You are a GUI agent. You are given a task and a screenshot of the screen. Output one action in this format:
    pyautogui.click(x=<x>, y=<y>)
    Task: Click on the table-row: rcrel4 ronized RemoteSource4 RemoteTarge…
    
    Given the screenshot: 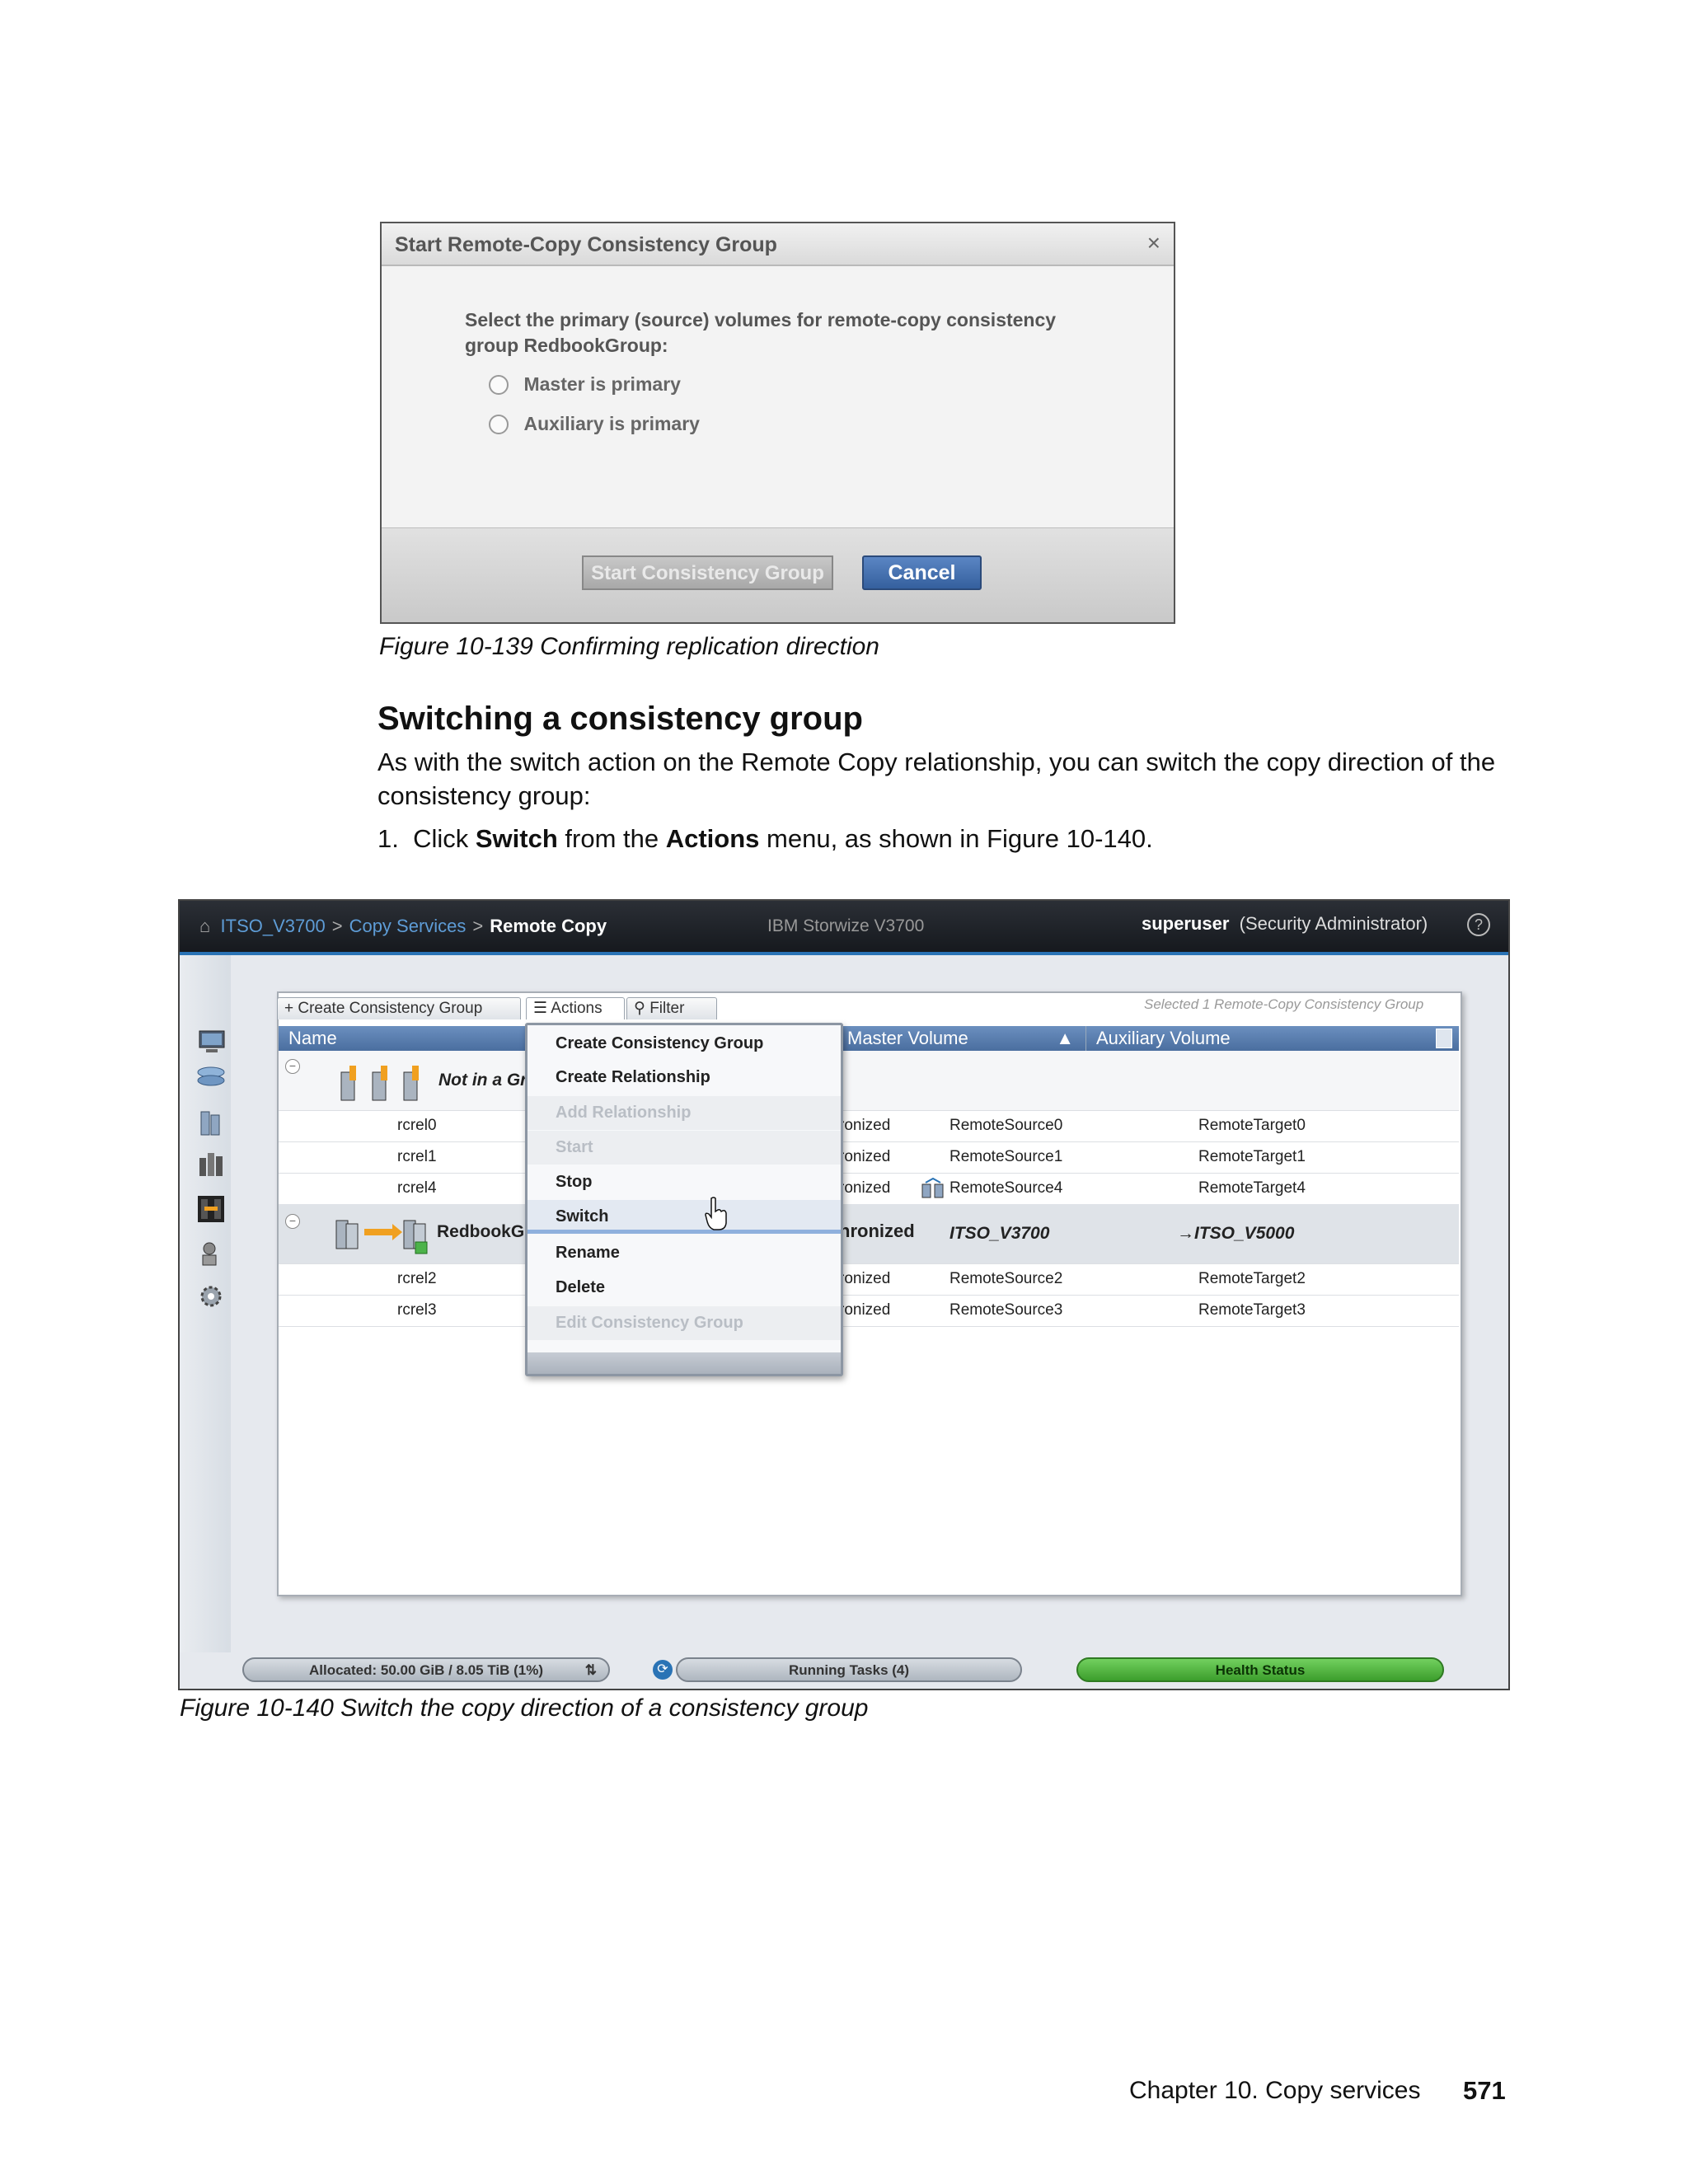 What is the action you would take?
    pyautogui.click(x=869, y=1189)
    